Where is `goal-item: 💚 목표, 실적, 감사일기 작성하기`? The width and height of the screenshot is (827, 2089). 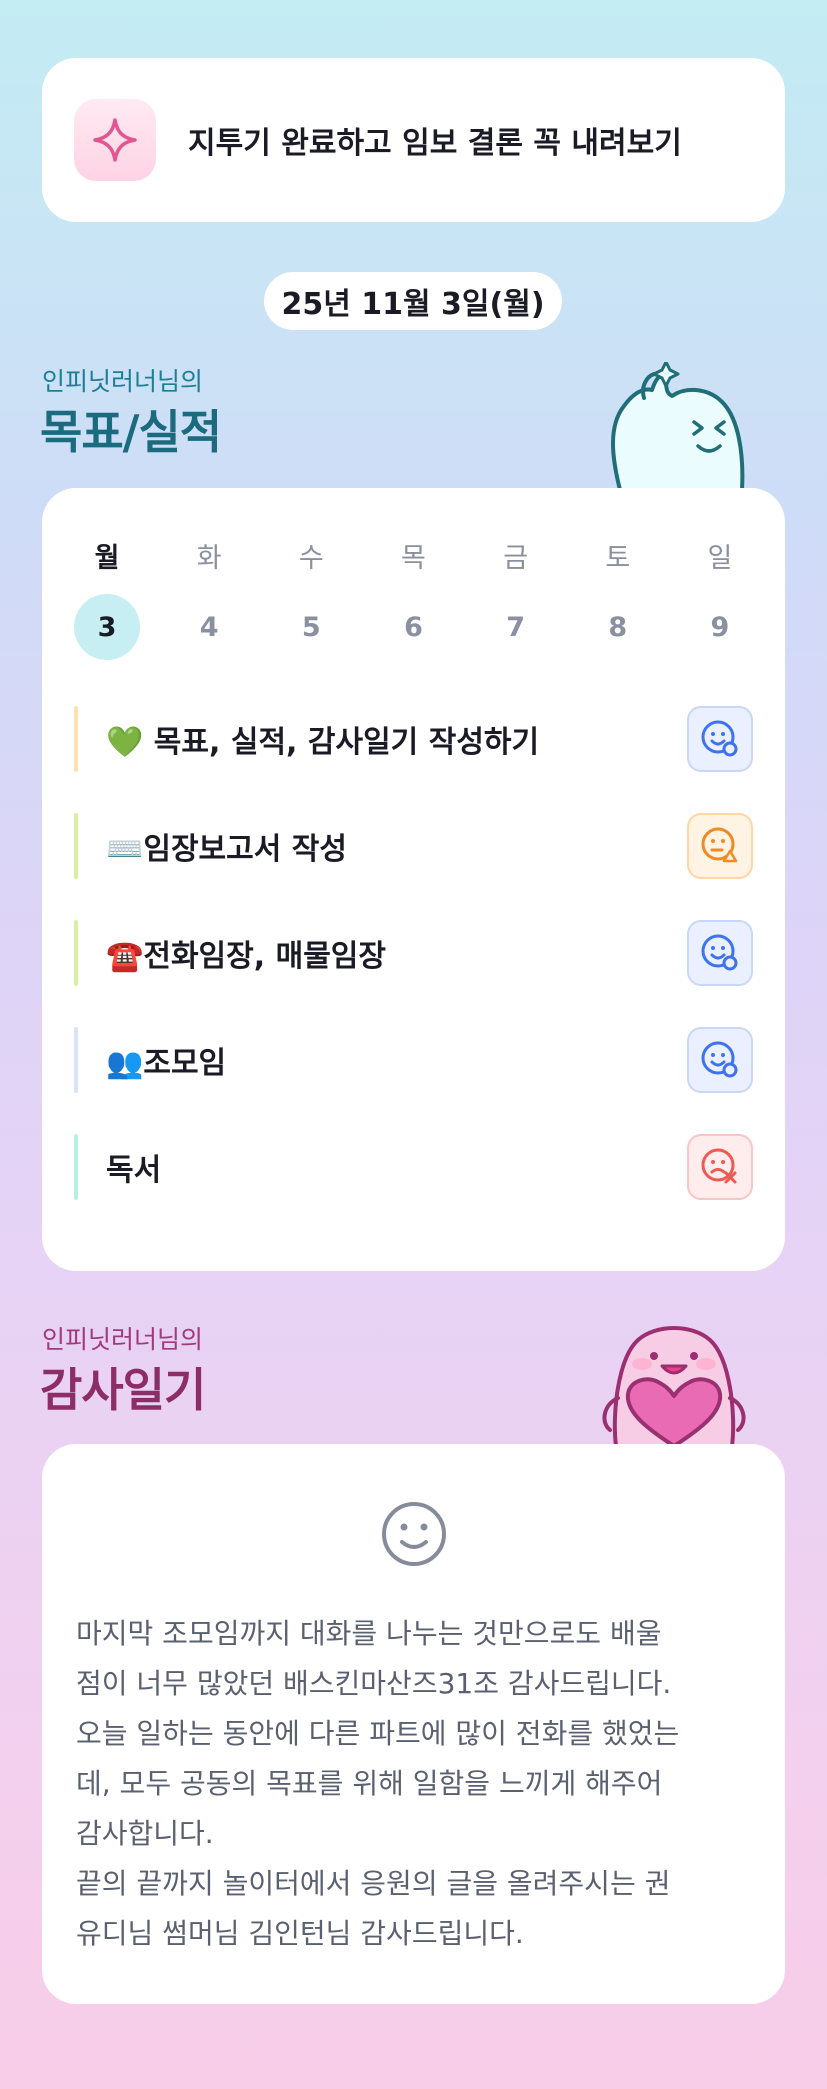
goal-item: 💚 목표, 실적, 감사일기 작성하기 is located at coordinates (413, 739).